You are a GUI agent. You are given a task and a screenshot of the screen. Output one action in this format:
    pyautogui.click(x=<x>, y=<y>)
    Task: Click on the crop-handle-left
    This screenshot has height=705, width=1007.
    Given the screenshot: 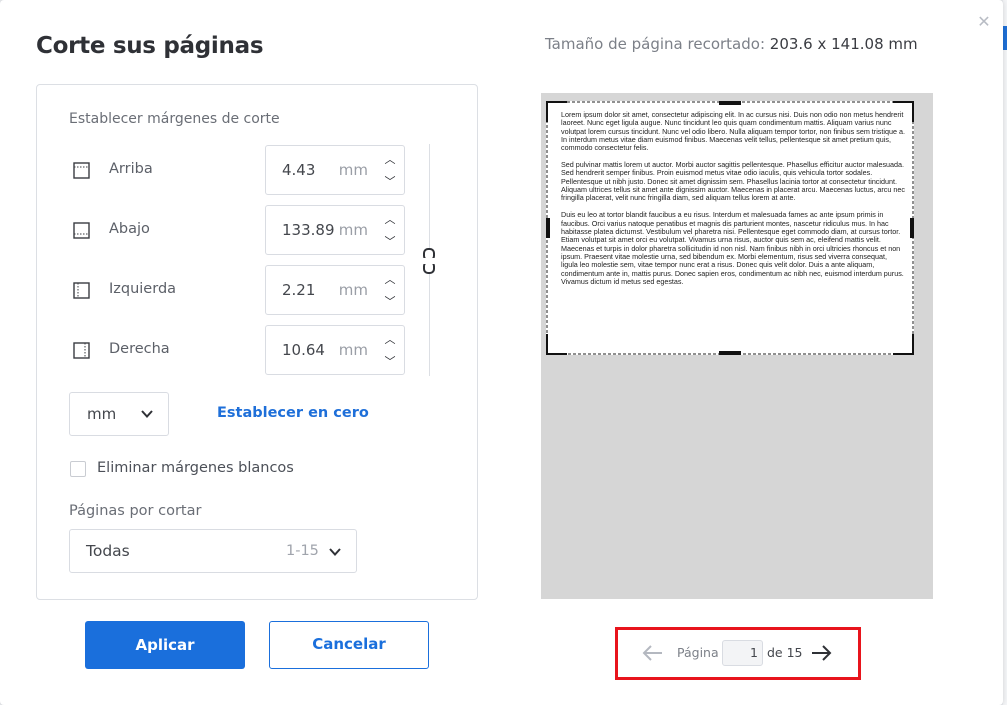 What is the action you would take?
    pyautogui.click(x=548, y=228)
    